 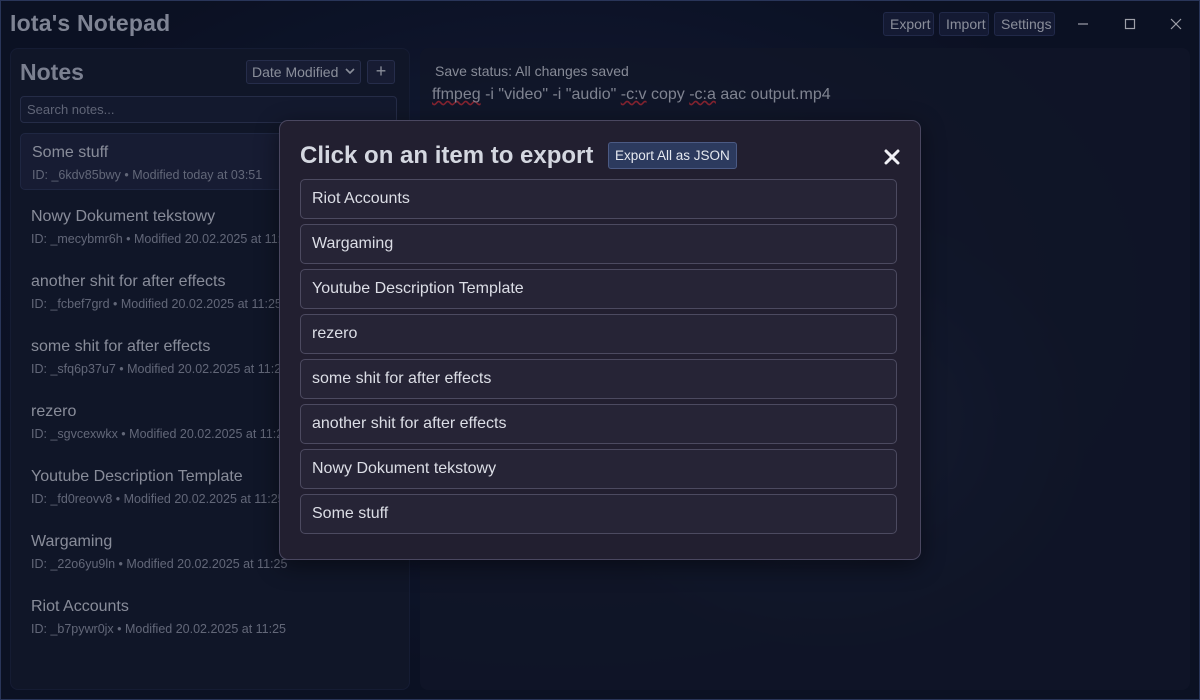 I want to click on export-item: Riot Accounts, so click(x=598, y=199).